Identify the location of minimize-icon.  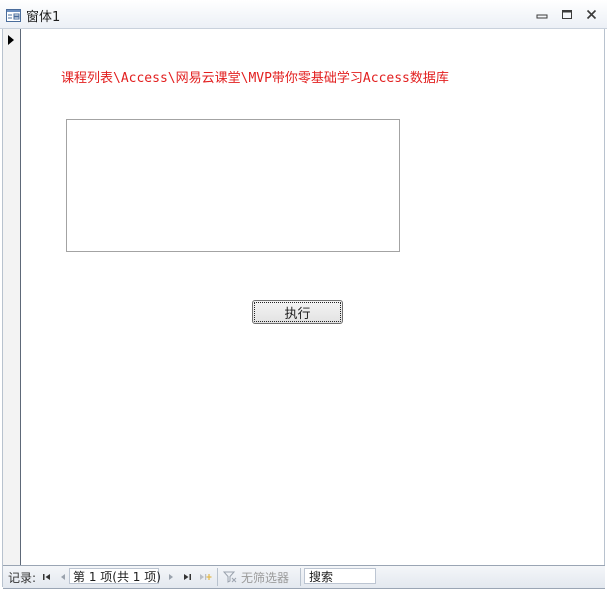
(542, 14).